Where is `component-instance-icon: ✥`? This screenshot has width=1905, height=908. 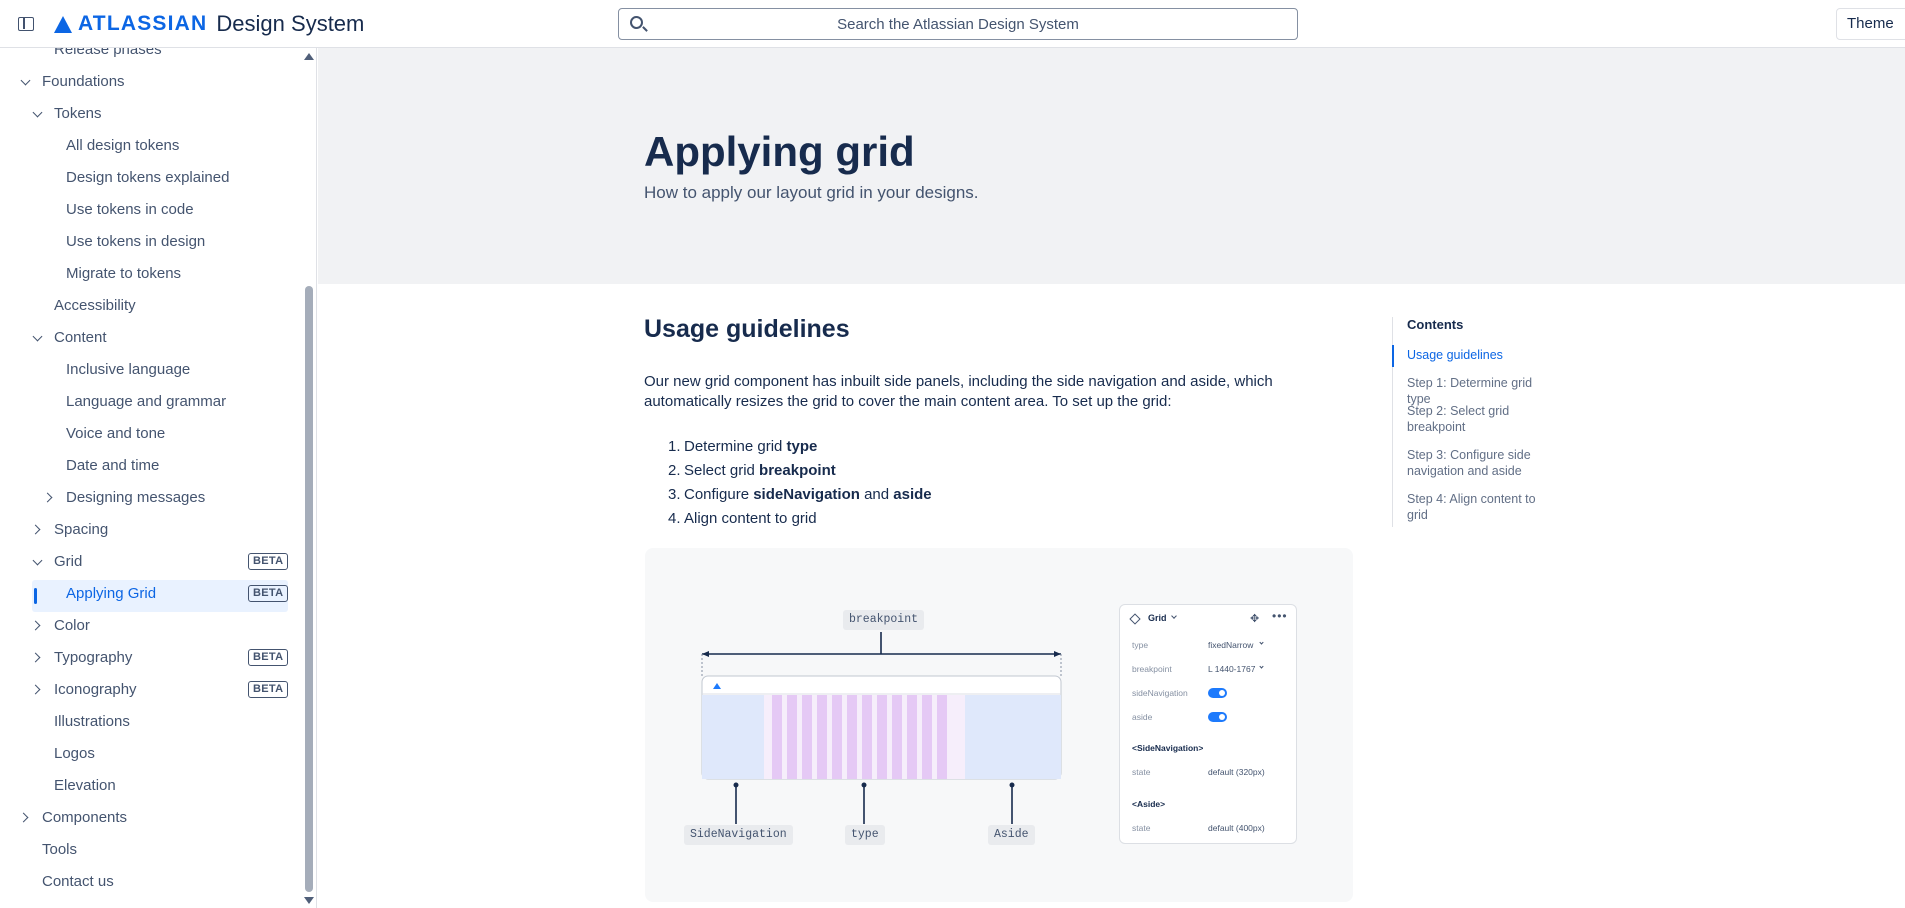 component-instance-icon: ✥ is located at coordinates (1255, 619).